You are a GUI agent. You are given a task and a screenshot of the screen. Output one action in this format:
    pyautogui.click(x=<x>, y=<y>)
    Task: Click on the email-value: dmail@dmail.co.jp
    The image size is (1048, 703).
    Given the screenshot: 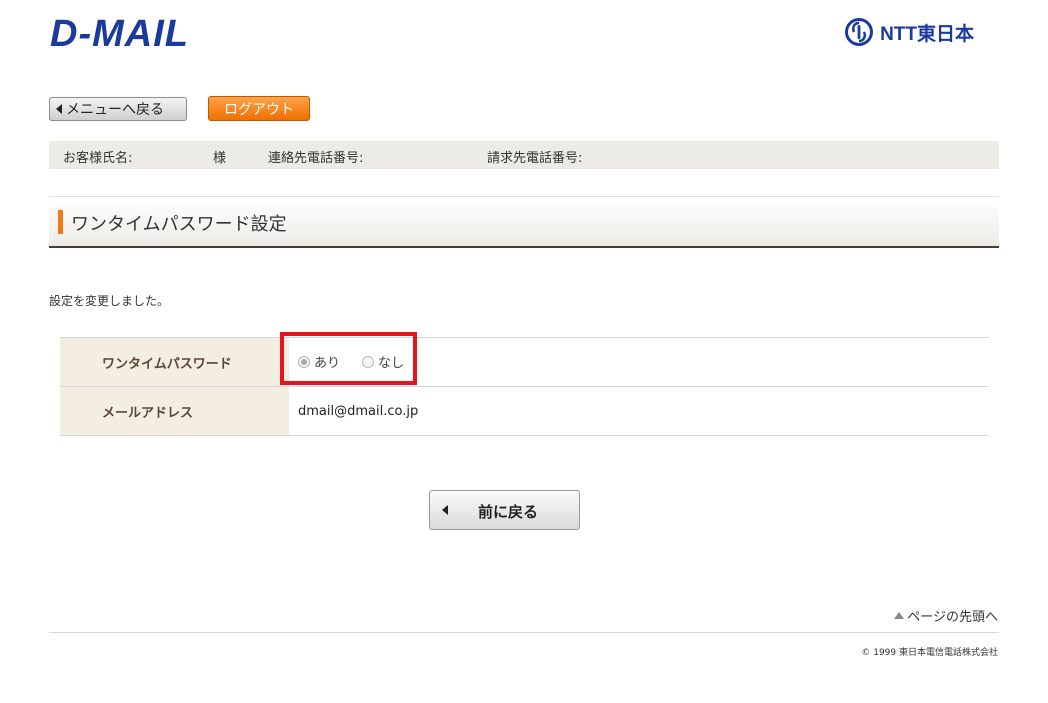 What is the action you would take?
    pyautogui.click(x=639, y=411)
    